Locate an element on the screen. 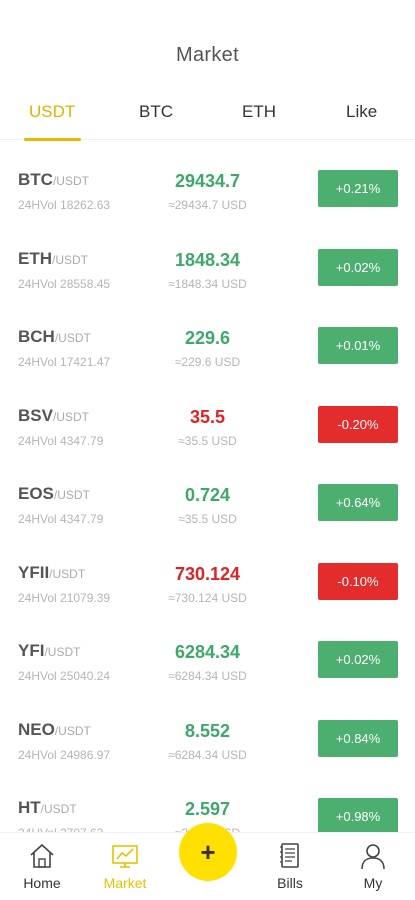  pair-name: YFI/USDT is located at coordinates (49, 651).